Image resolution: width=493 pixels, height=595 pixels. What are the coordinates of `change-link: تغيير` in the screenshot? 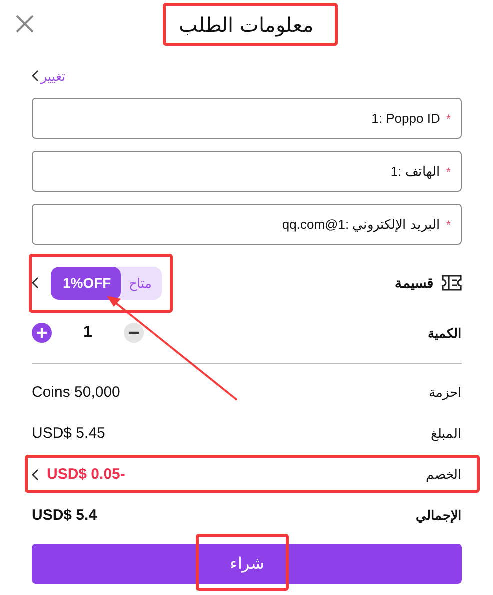 It's located at (53, 76).